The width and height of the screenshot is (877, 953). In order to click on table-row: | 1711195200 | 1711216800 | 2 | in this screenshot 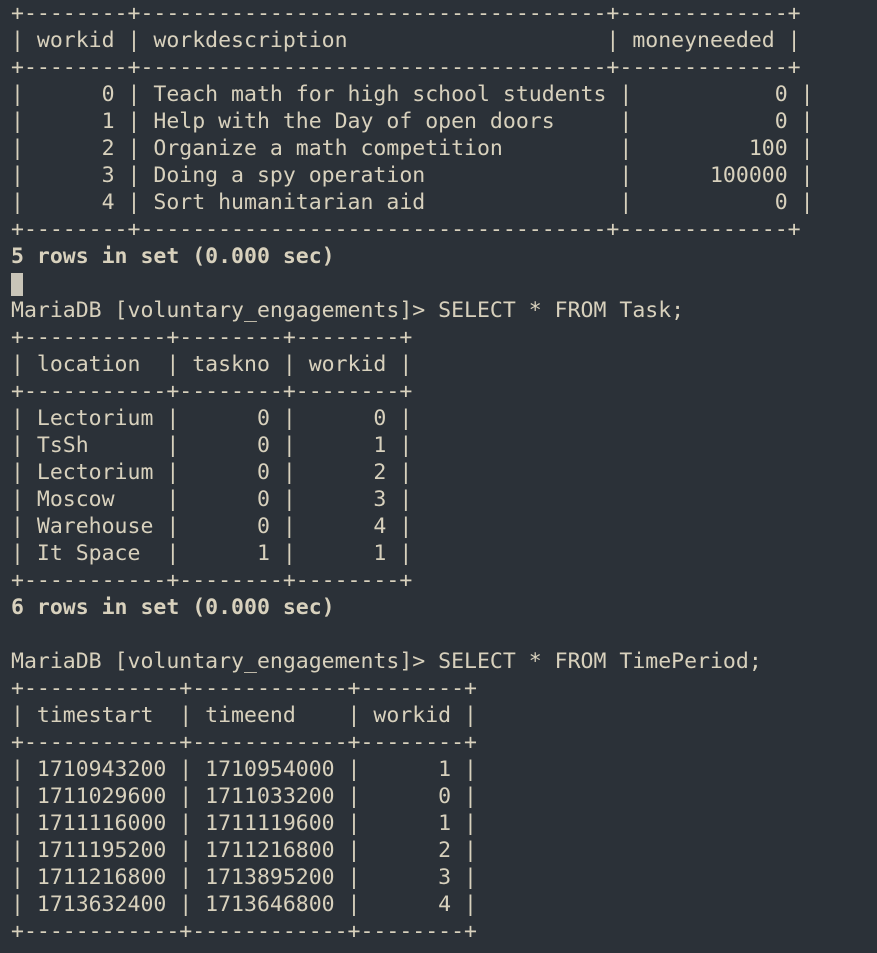, I will do `click(244, 850)`.